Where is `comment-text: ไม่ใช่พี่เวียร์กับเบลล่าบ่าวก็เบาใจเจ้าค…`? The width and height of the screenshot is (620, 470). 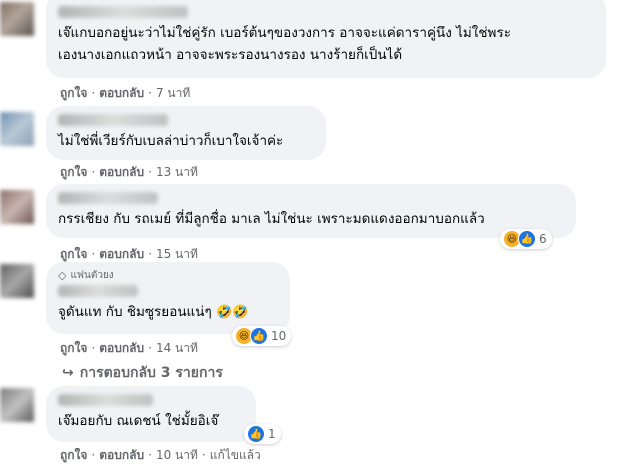
comment-text: ไม่ใช่พี่เวียร์กับเบลล่าบ่าวก็เบาใจเจ้าค… is located at coordinates (171, 141).